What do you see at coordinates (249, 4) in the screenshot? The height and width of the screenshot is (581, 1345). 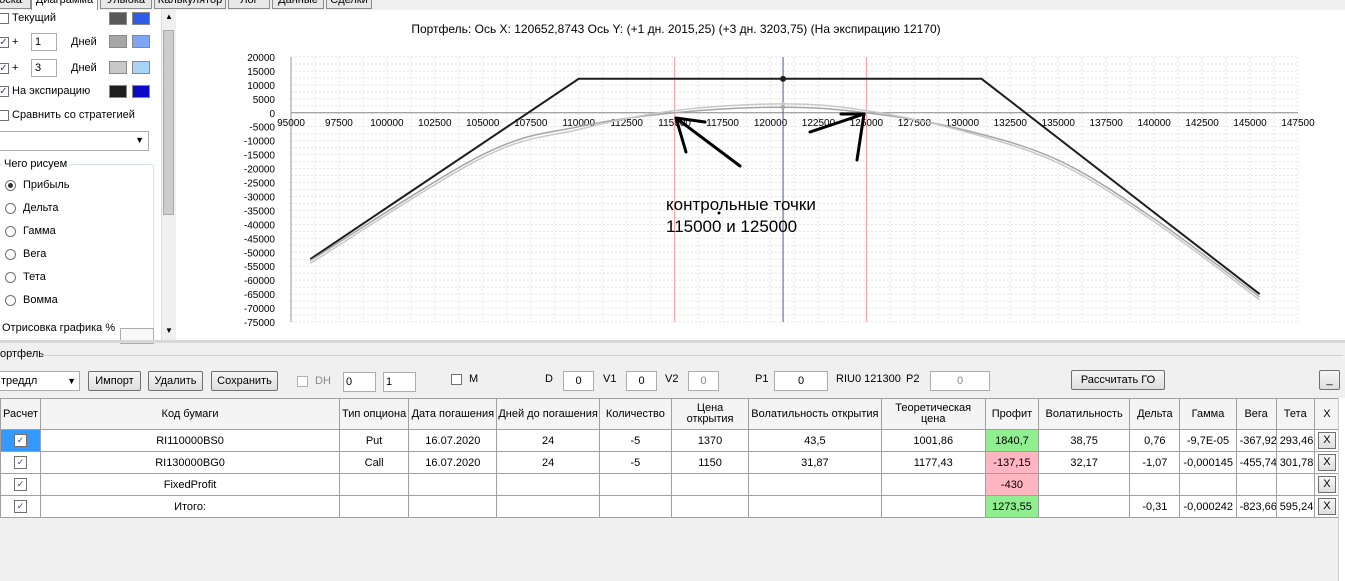 I see `tab-log: Лог` at bounding box center [249, 4].